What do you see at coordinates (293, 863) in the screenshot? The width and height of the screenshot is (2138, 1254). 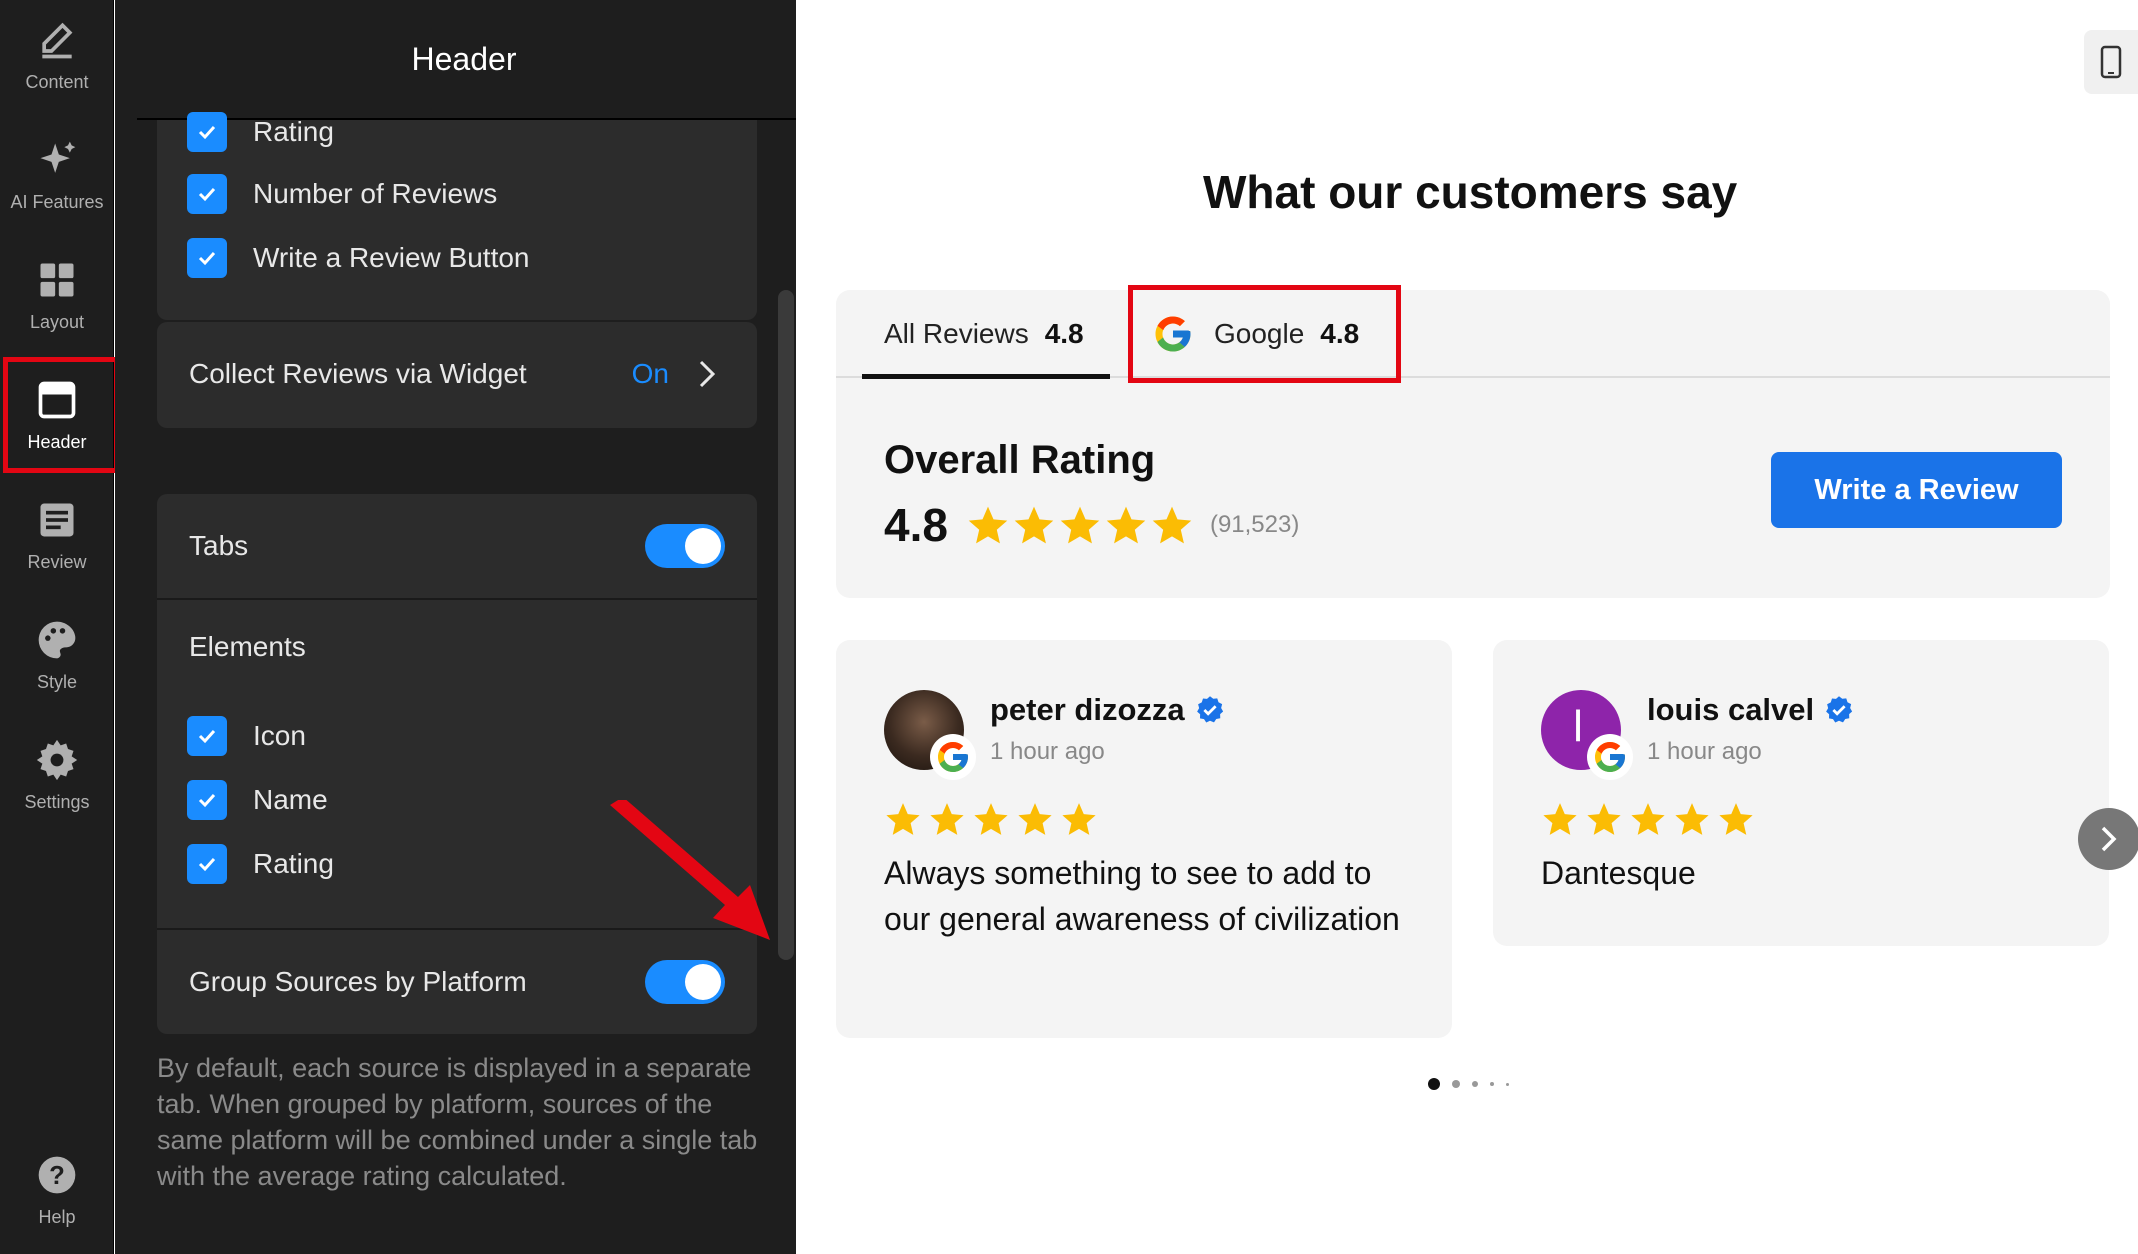 I see `check-label: Rating` at bounding box center [293, 863].